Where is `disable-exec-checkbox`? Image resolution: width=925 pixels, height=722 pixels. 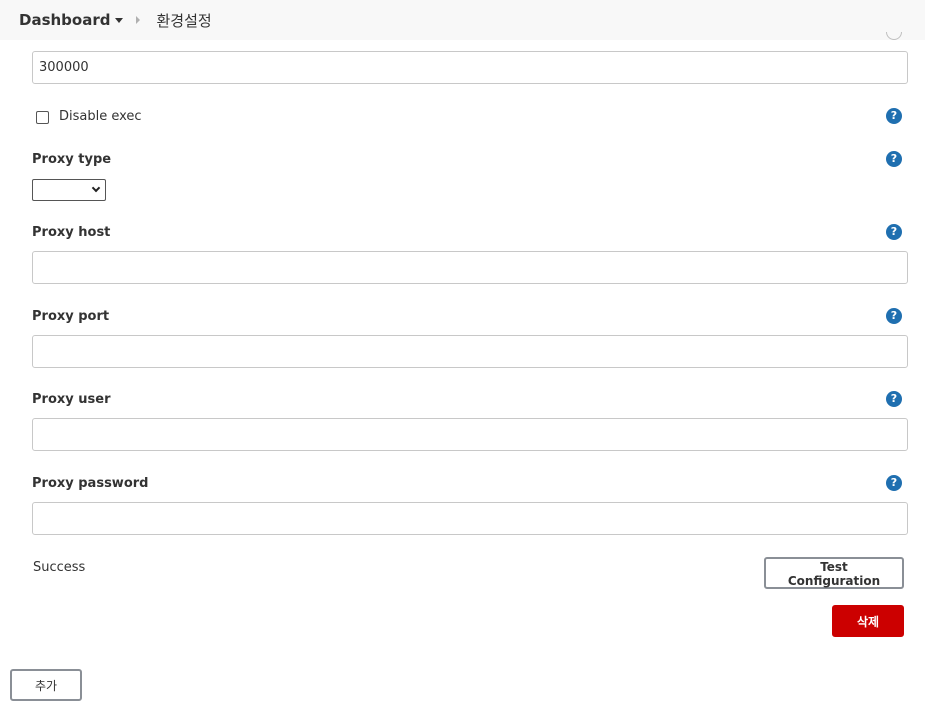
disable-exec-checkbox is located at coordinates (42, 117).